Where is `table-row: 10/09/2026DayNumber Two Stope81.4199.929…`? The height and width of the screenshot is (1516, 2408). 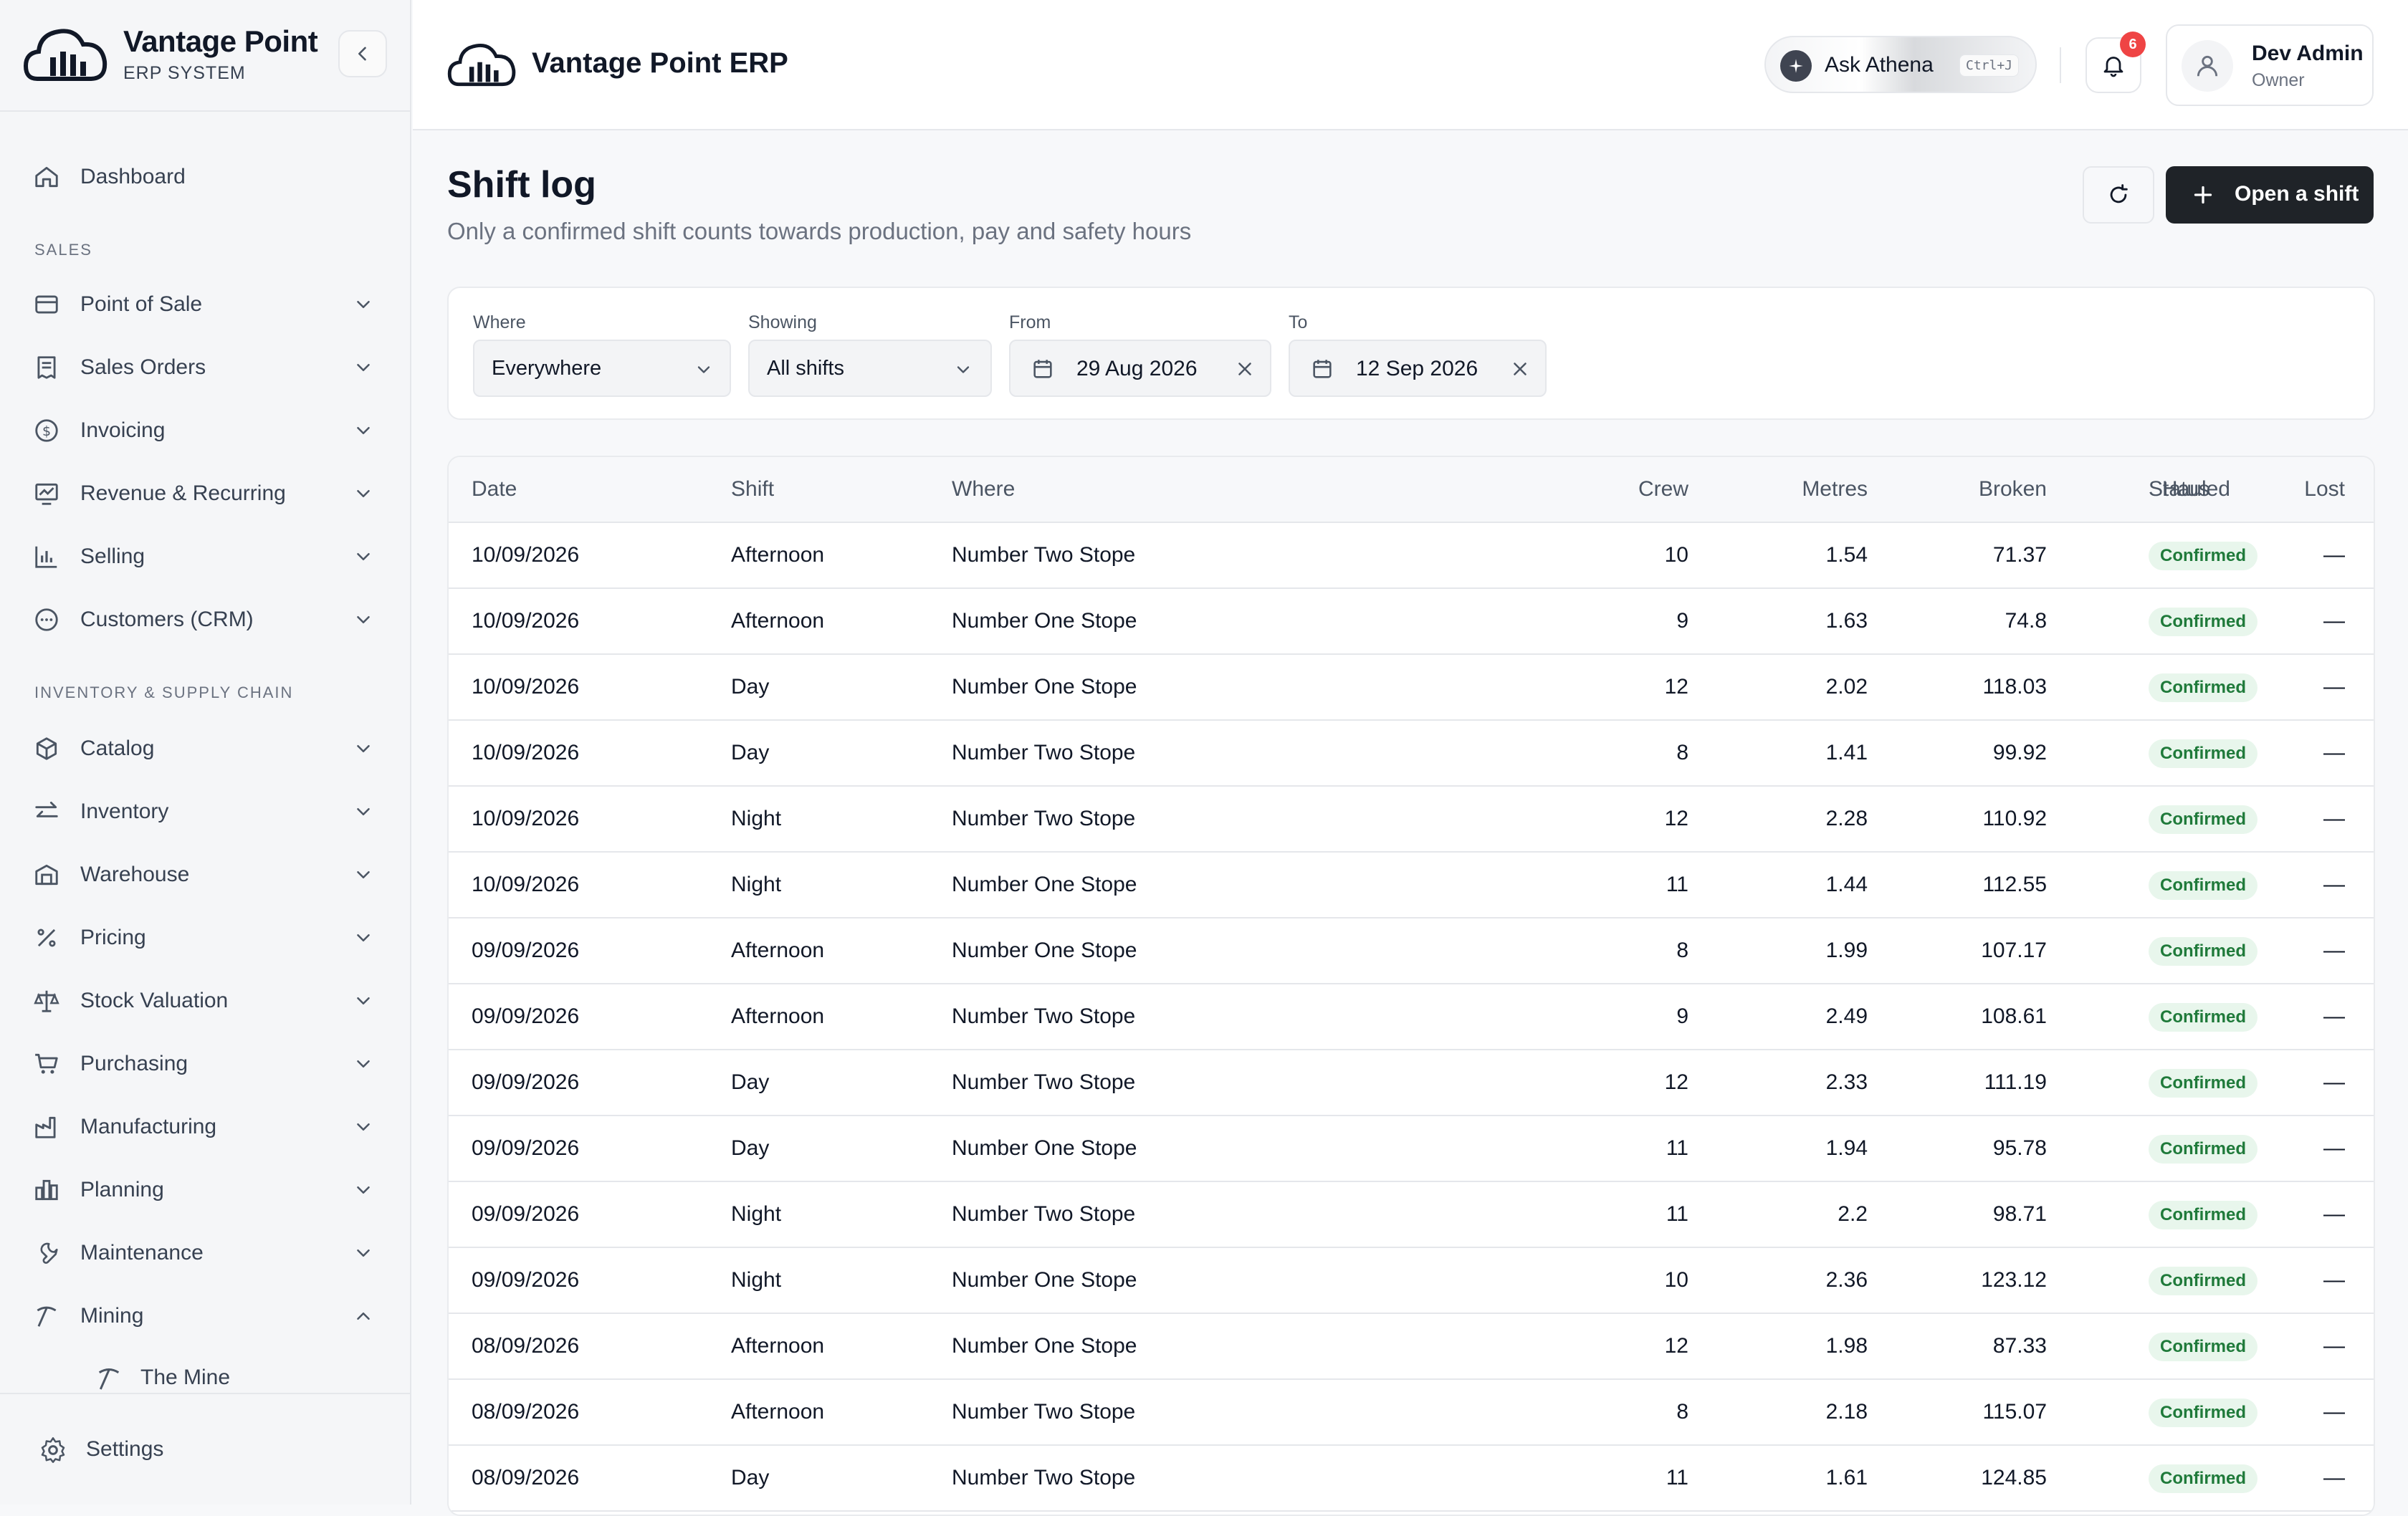 table-row: 10/09/2026DayNumber Two Stope81.4199.929… is located at coordinates (1411, 754).